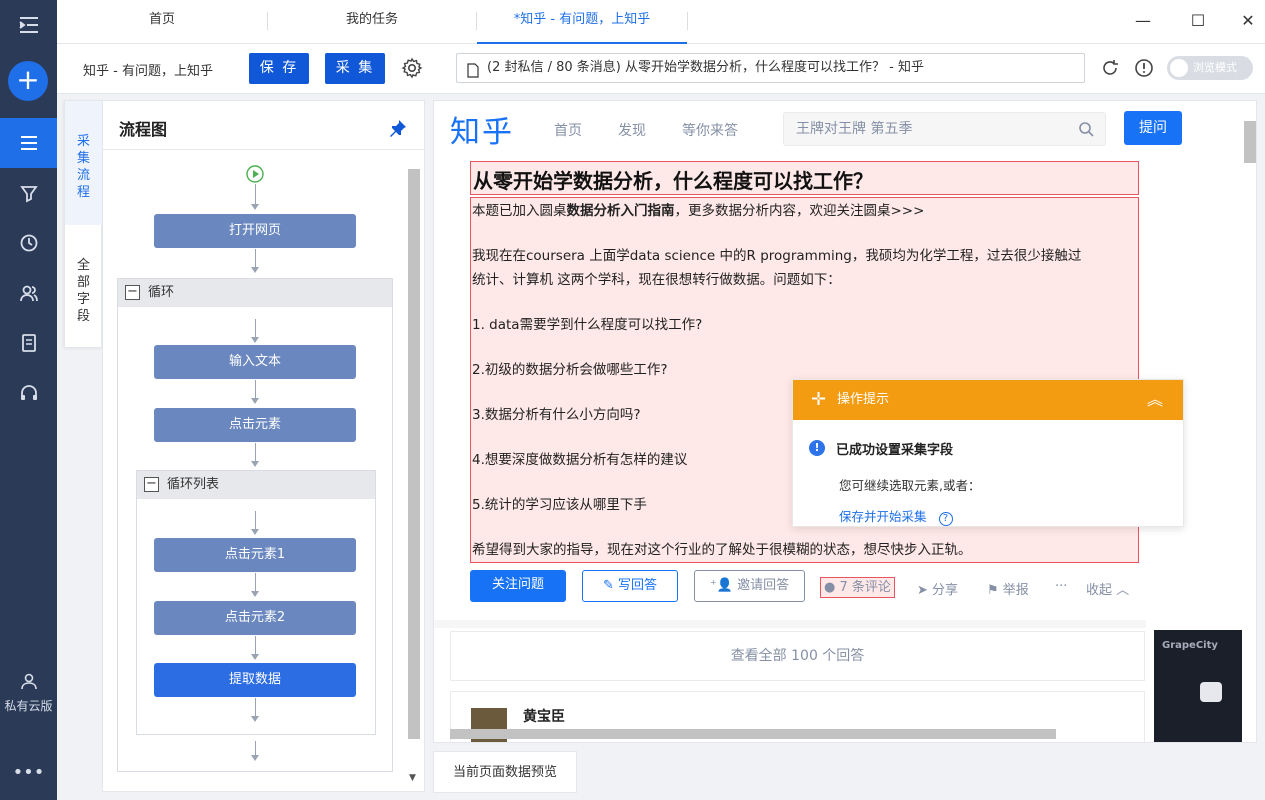  Describe the element at coordinates (910, 485) in the screenshot. I see `tip-note: 您可继续选取元素,或者：` at that location.